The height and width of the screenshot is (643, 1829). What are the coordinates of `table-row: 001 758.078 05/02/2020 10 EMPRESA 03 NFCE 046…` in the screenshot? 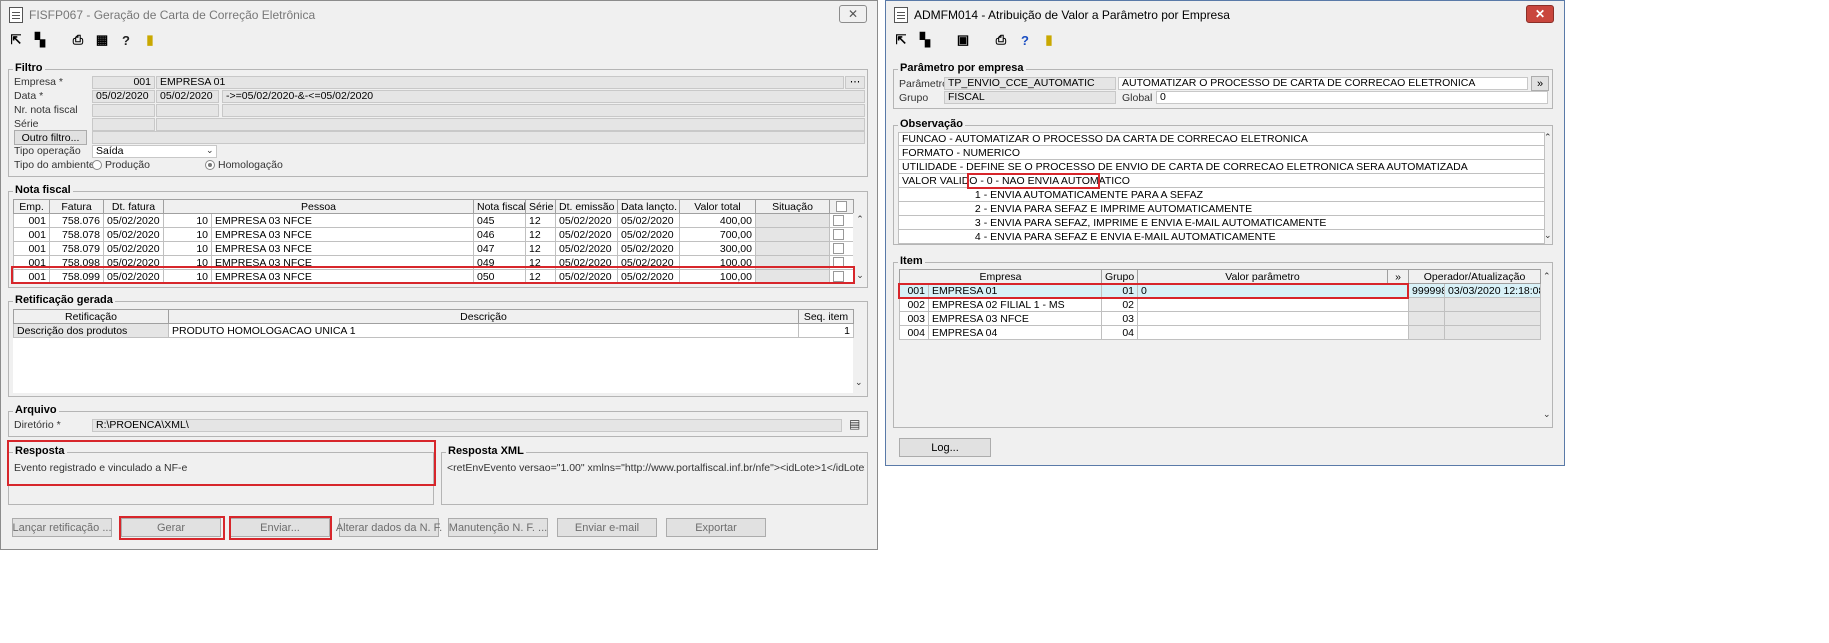 It's located at (433, 234).